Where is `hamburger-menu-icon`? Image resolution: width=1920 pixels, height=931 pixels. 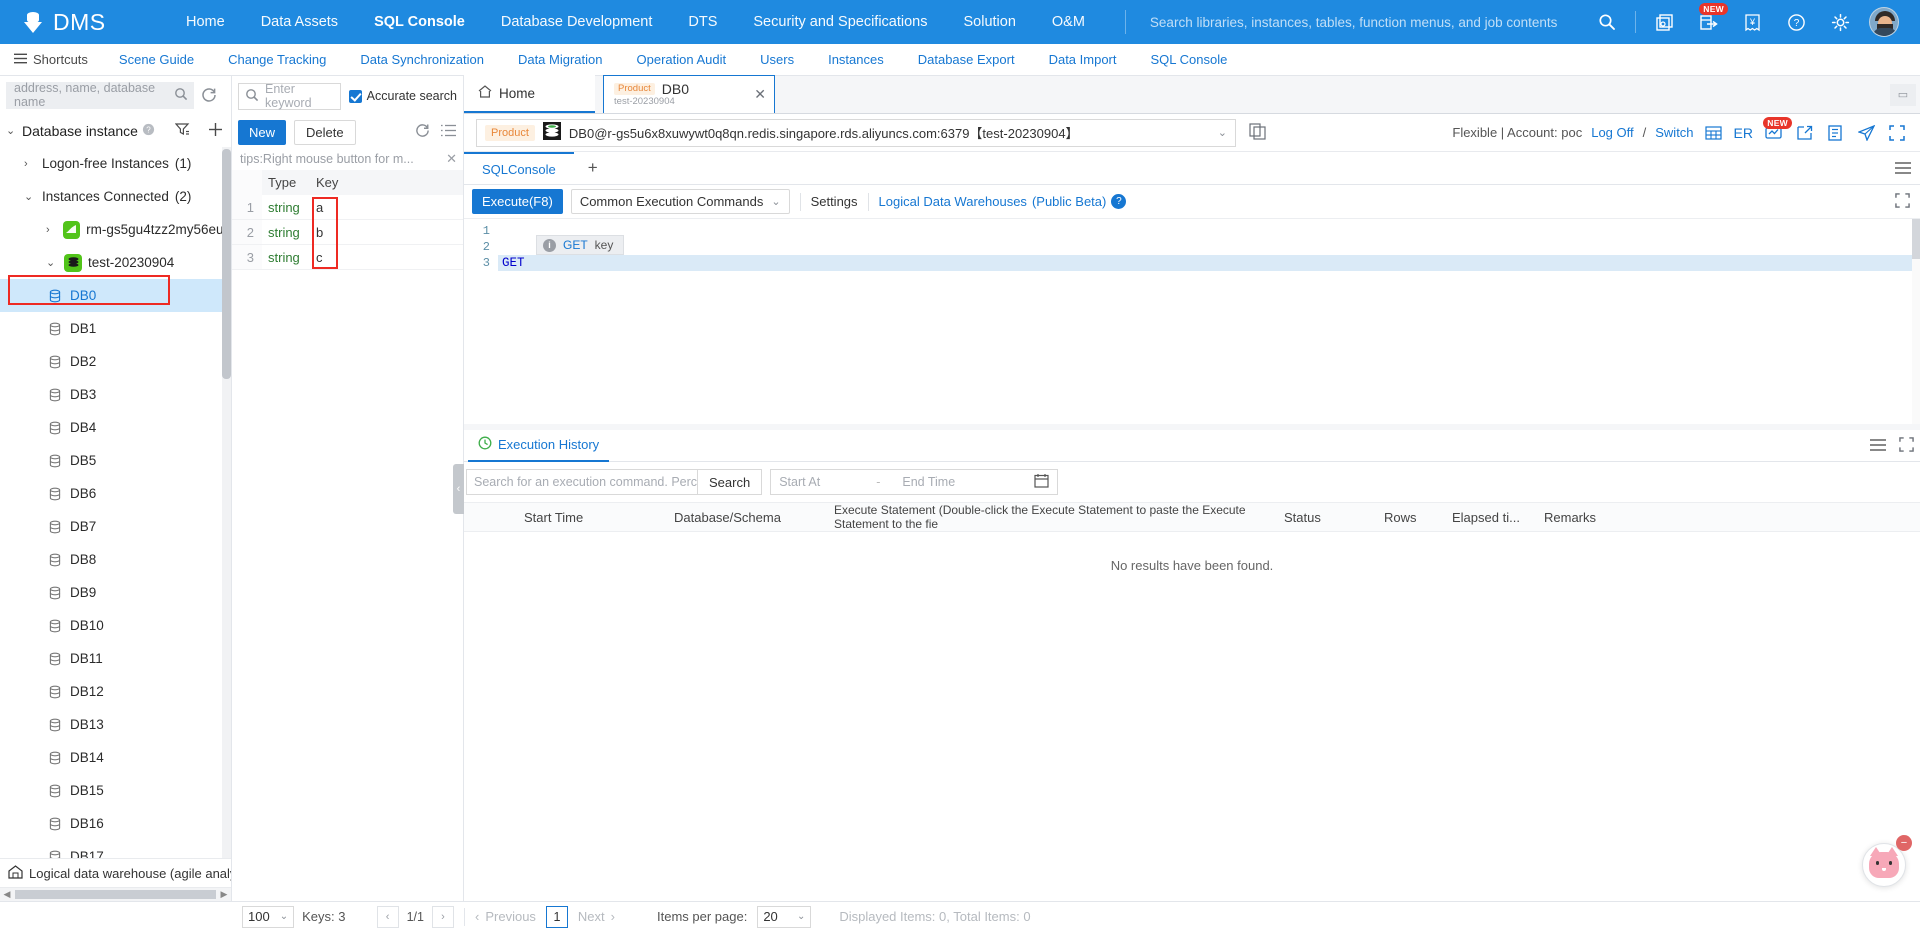 hamburger-menu-icon is located at coordinates (1903, 168).